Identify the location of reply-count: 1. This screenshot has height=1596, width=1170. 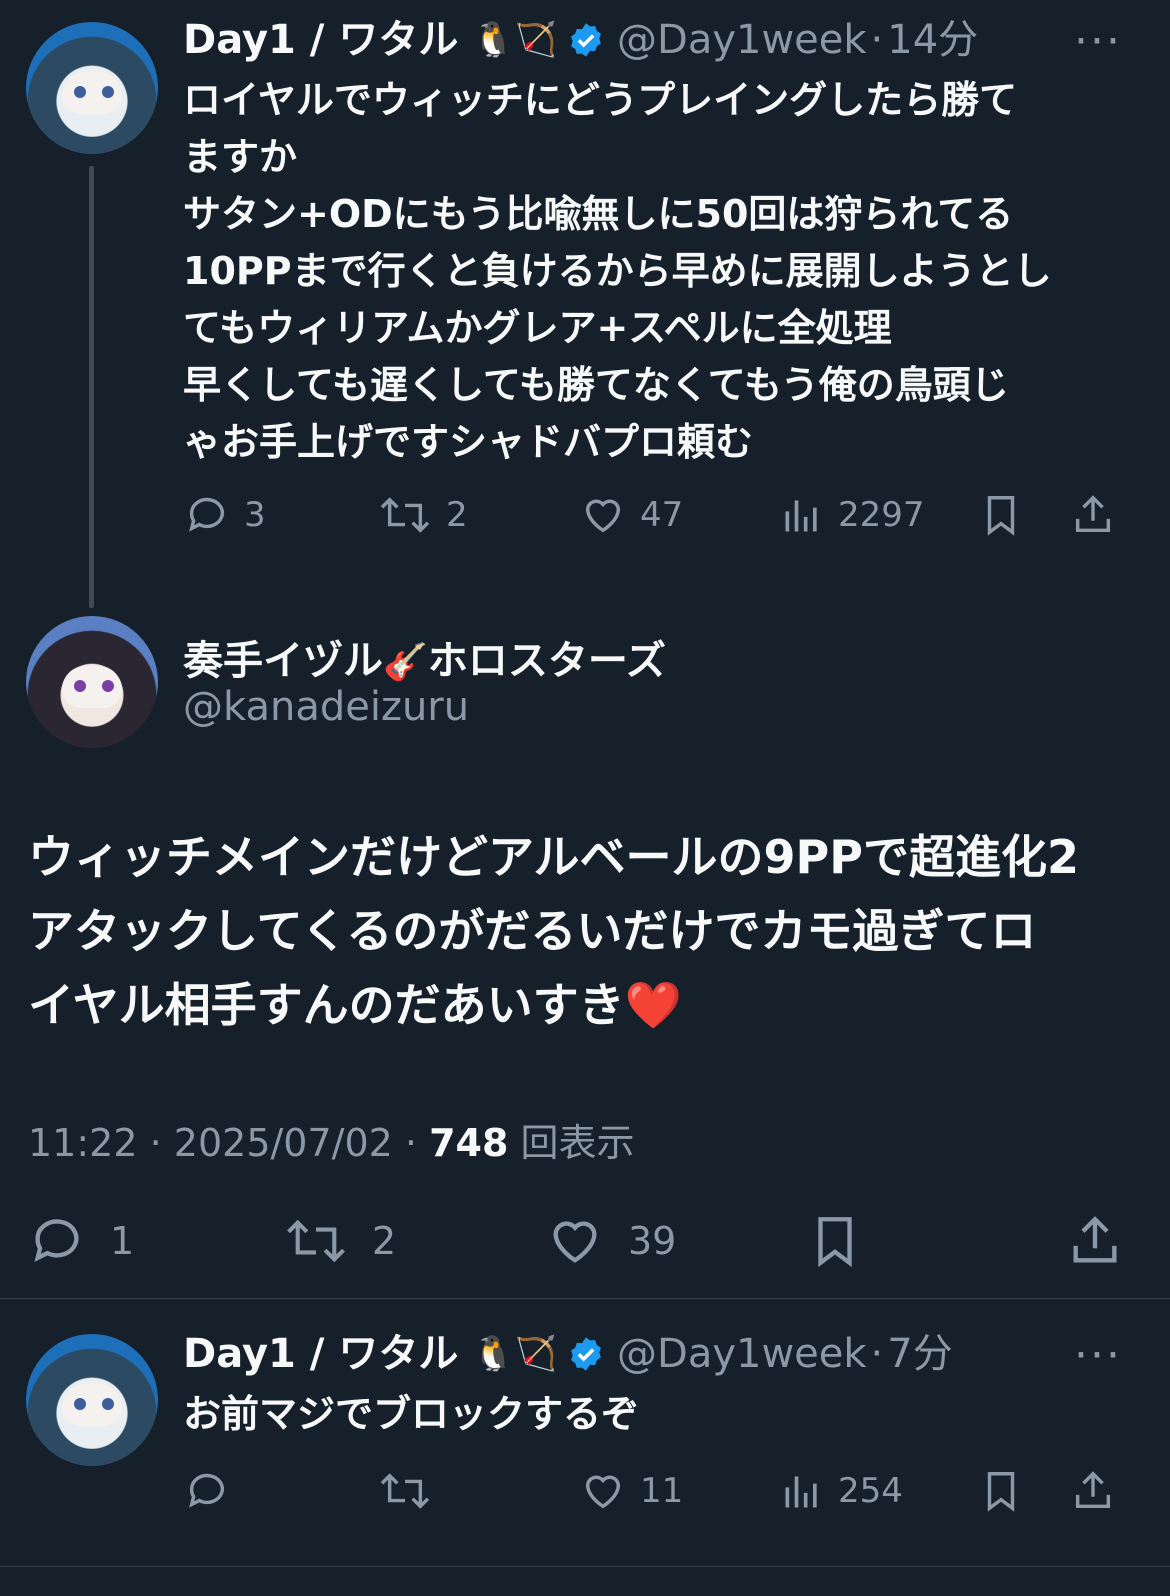
(122, 1241).